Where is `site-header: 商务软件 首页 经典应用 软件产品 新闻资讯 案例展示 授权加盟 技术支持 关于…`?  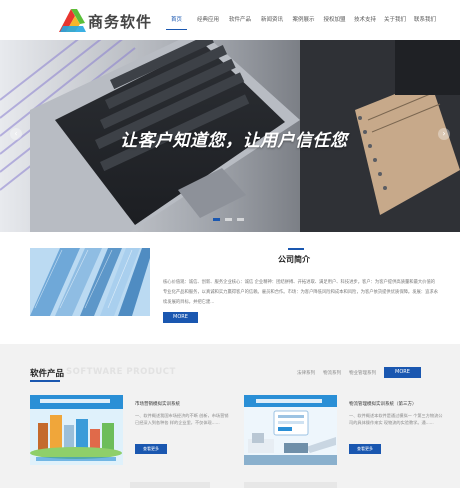
site-header: 商务软件 首页 经典应用 软件产品 新闻资讯 案例展示 授权加盟 技术支持 关于… is located at coordinates (230, 20).